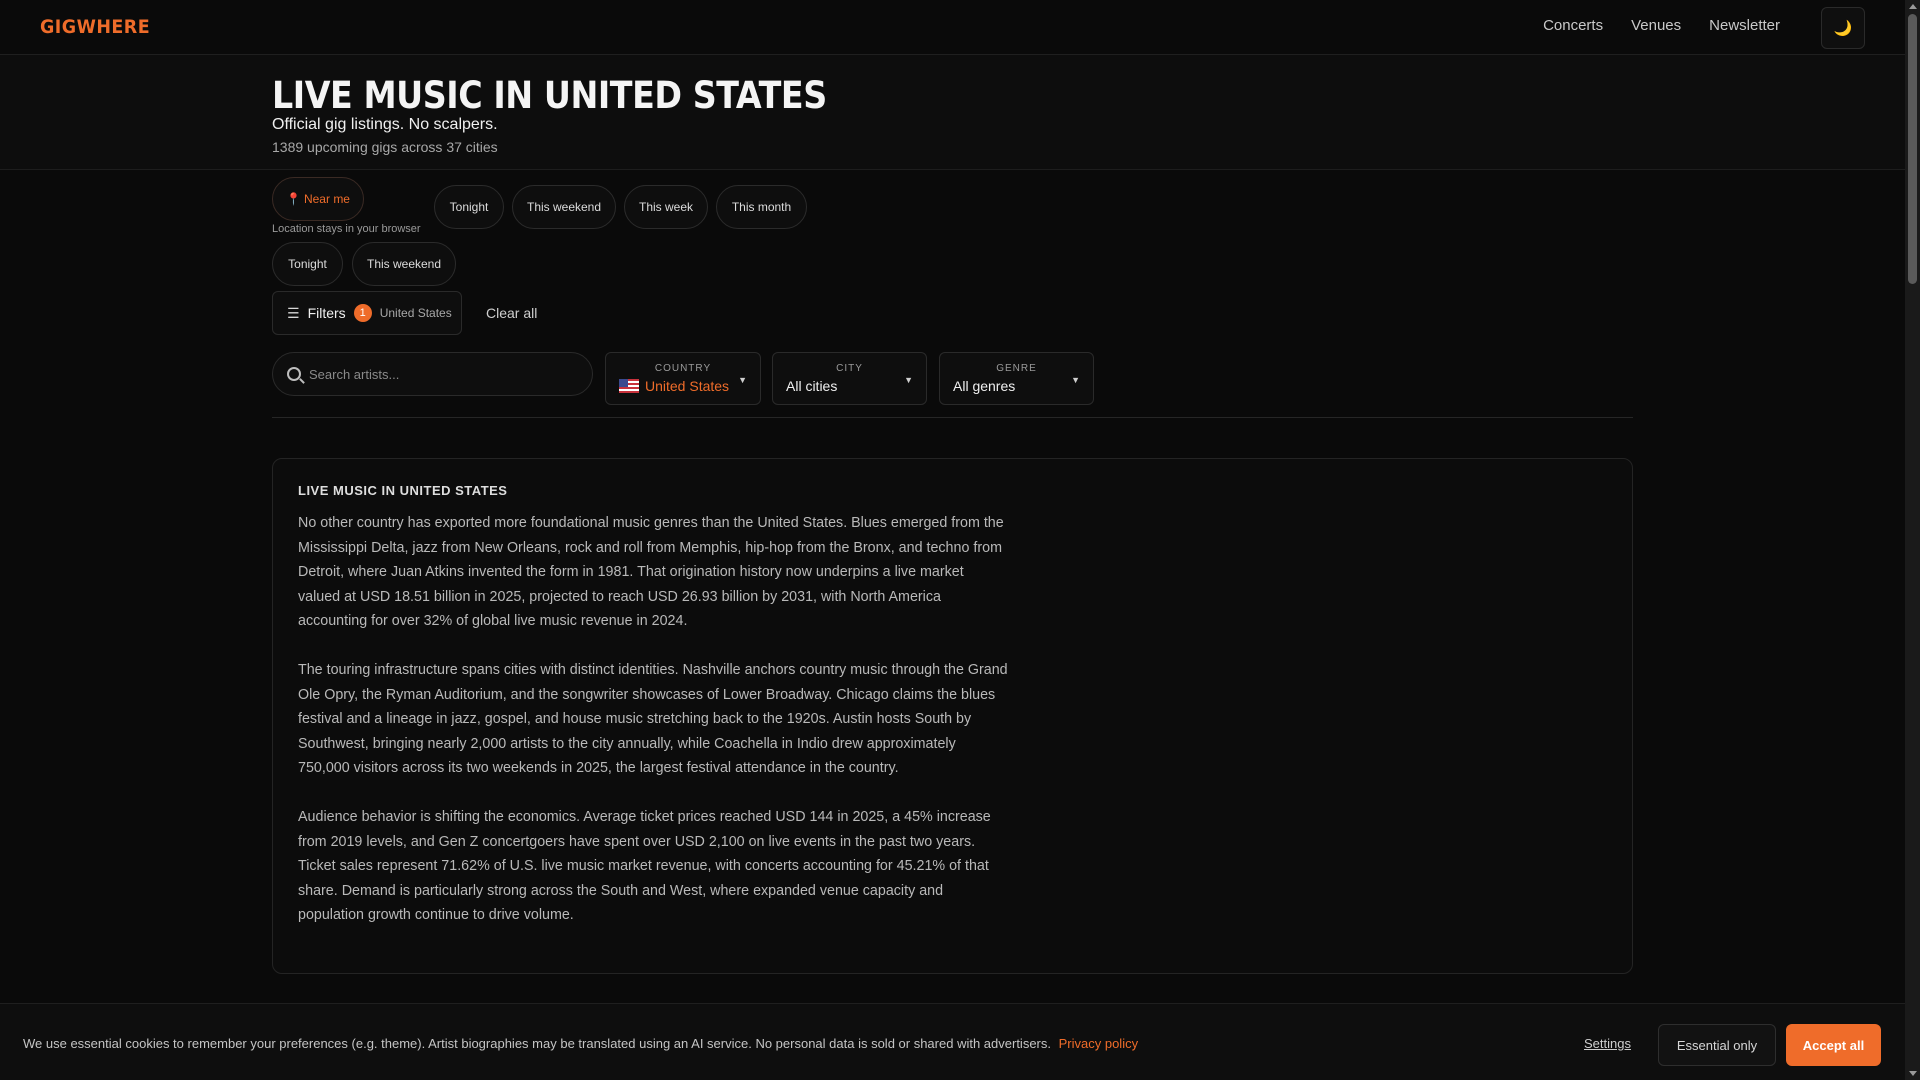 The height and width of the screenshot is (1080, 1920). I want to click on artist-search, so click(432, 374).